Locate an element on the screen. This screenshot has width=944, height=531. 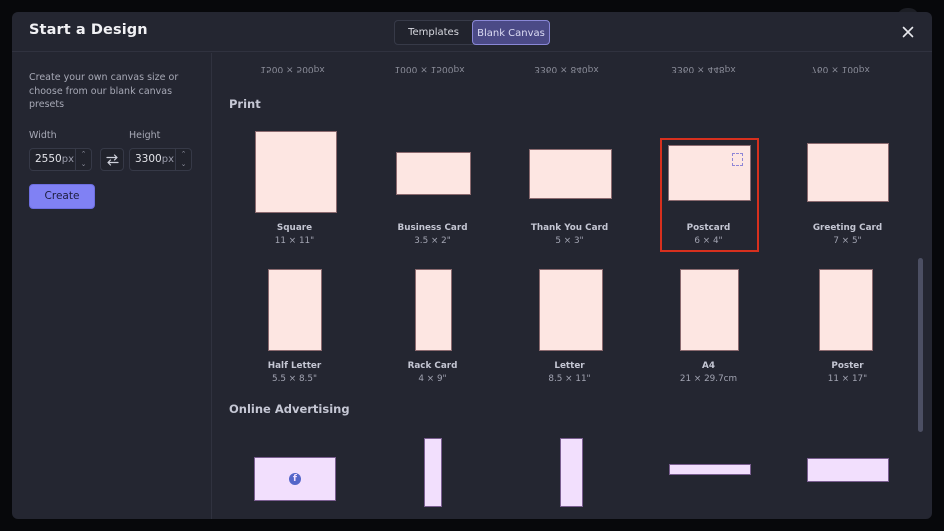
preset-name: Greeting Card is located at coordinates (847, 228).